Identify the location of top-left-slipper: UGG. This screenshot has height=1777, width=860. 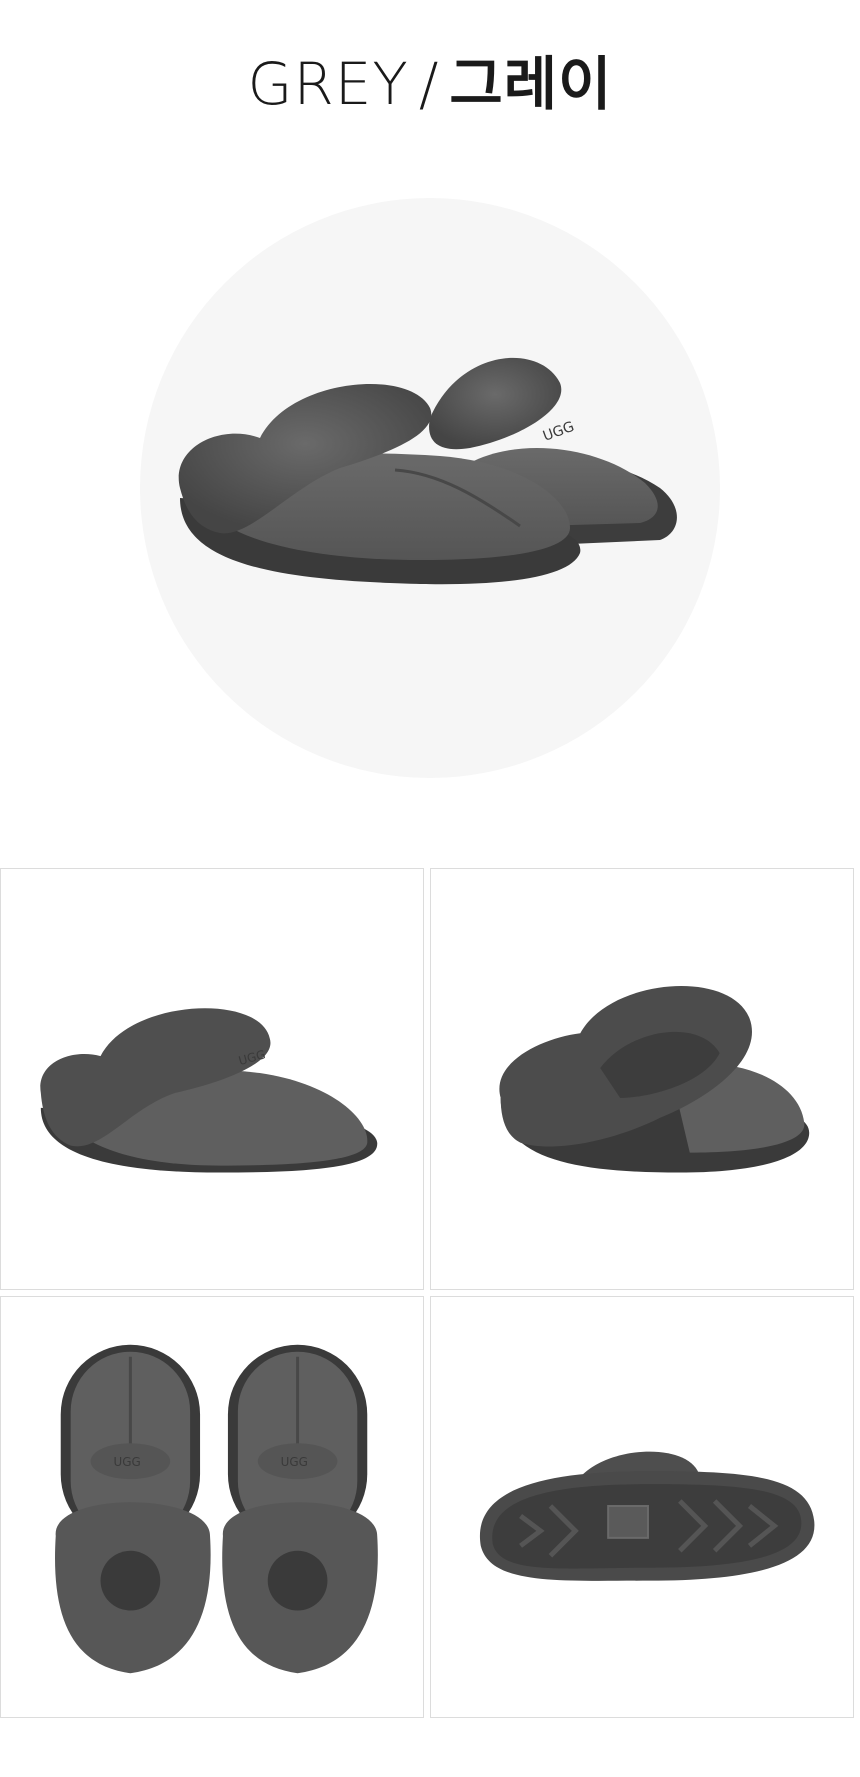
(133, 1509).